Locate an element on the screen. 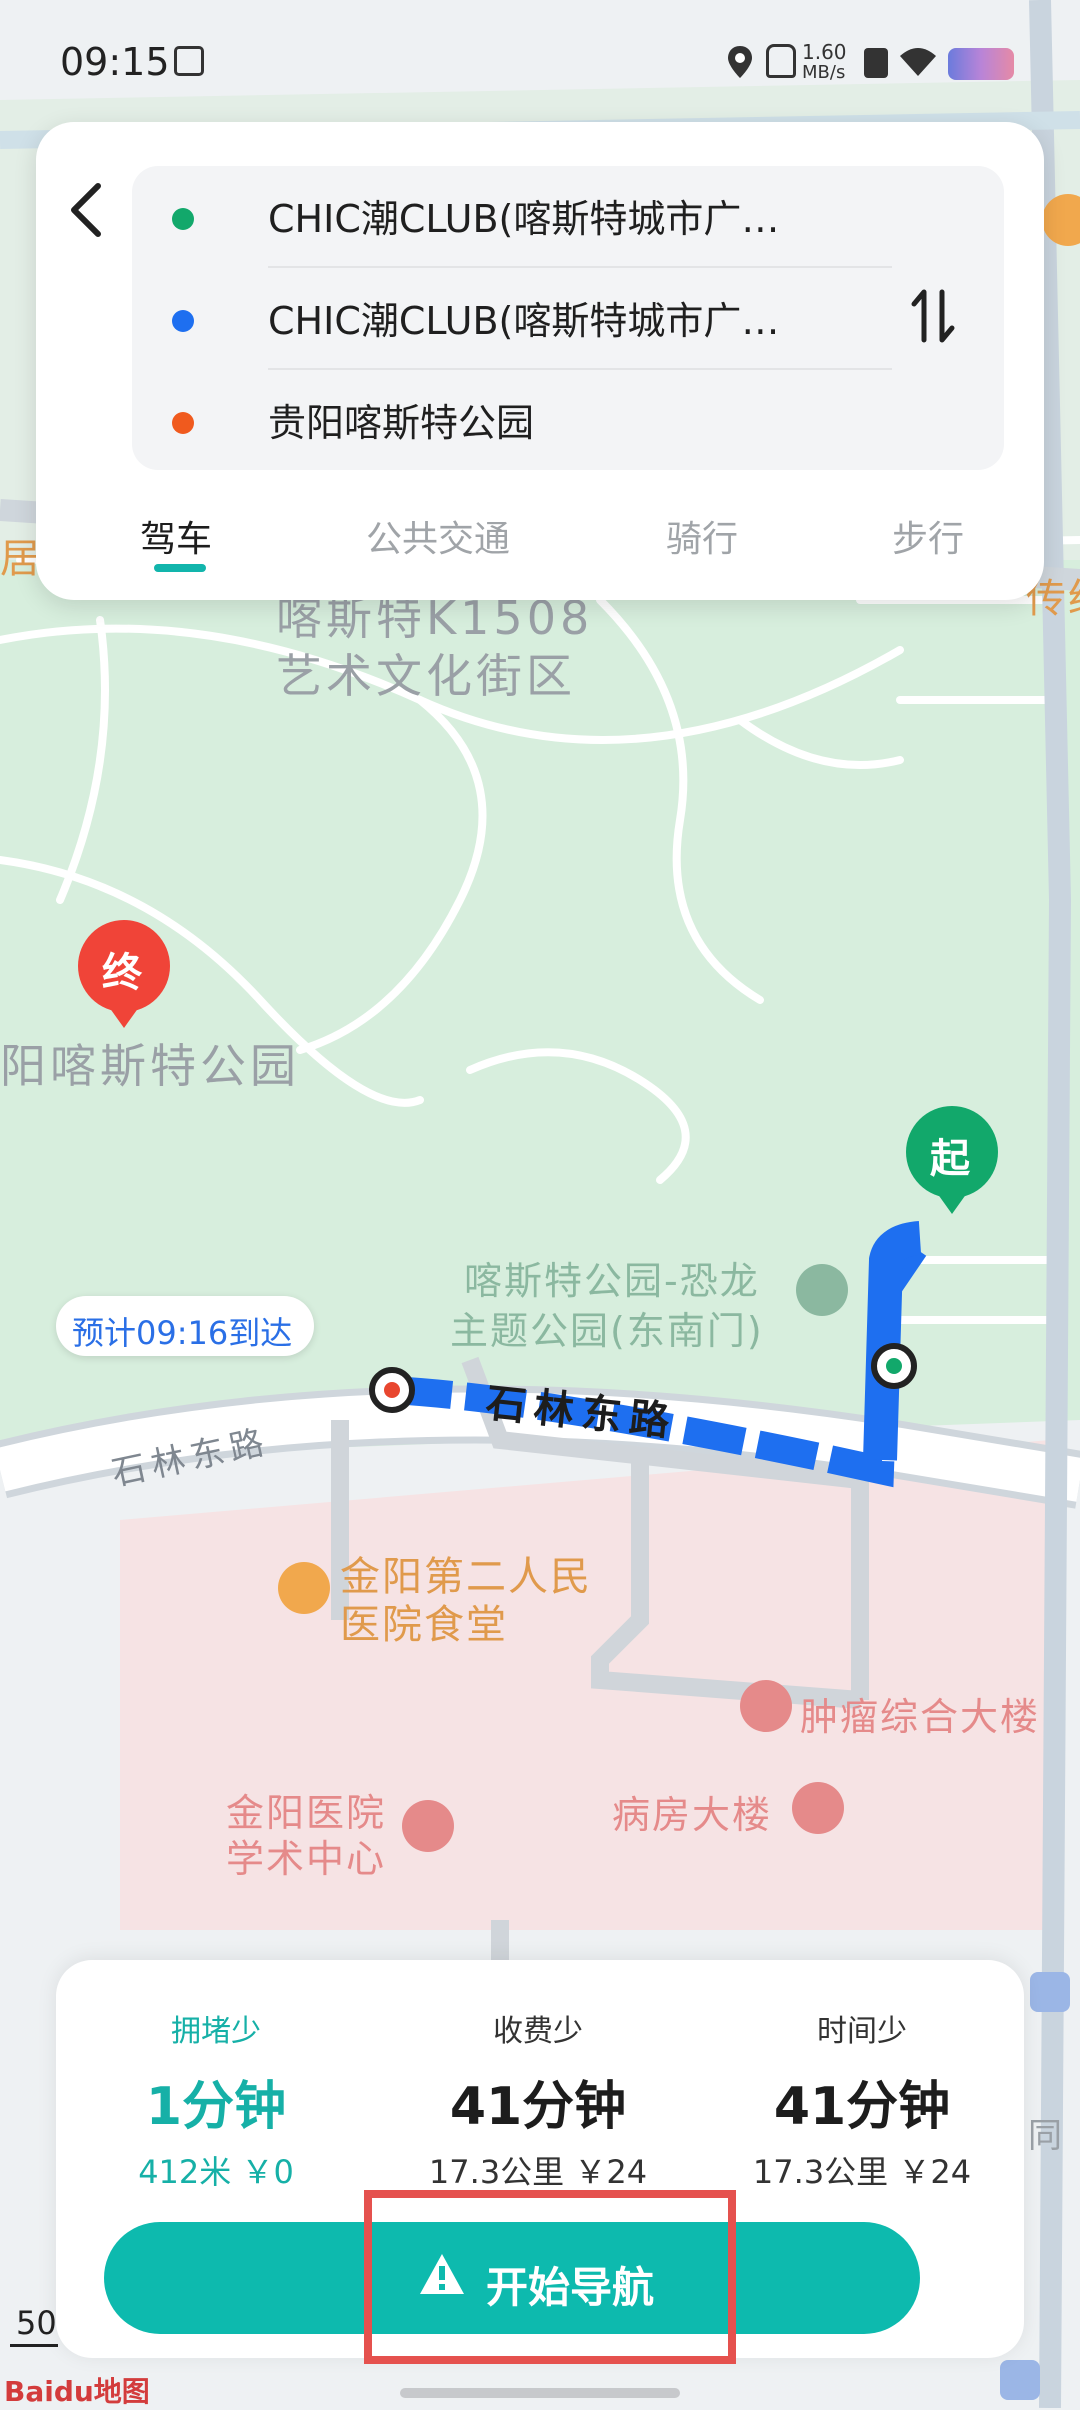 This screenshot has height=2410, width=1080. option-title: 收费少 is located at coordinates (538, 2031).